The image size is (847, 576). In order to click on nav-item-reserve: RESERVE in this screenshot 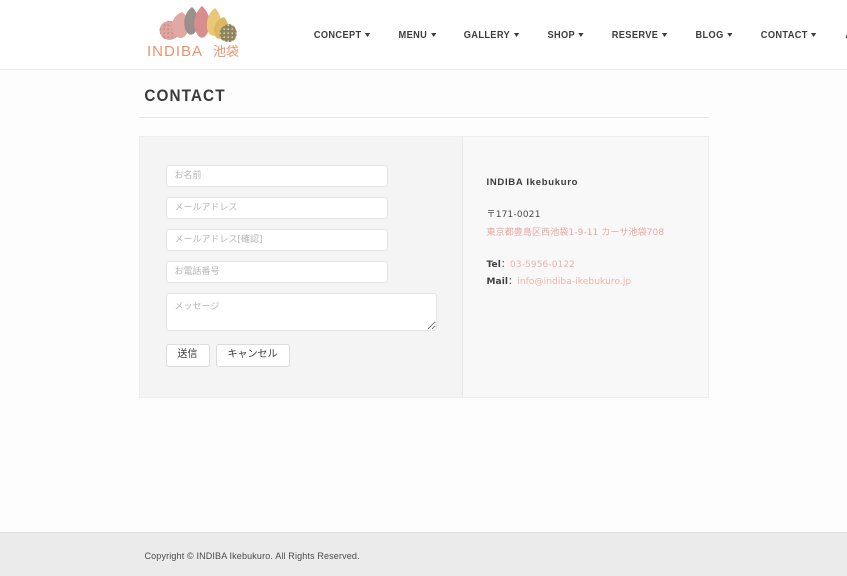, I will do `click(639, 35)`.